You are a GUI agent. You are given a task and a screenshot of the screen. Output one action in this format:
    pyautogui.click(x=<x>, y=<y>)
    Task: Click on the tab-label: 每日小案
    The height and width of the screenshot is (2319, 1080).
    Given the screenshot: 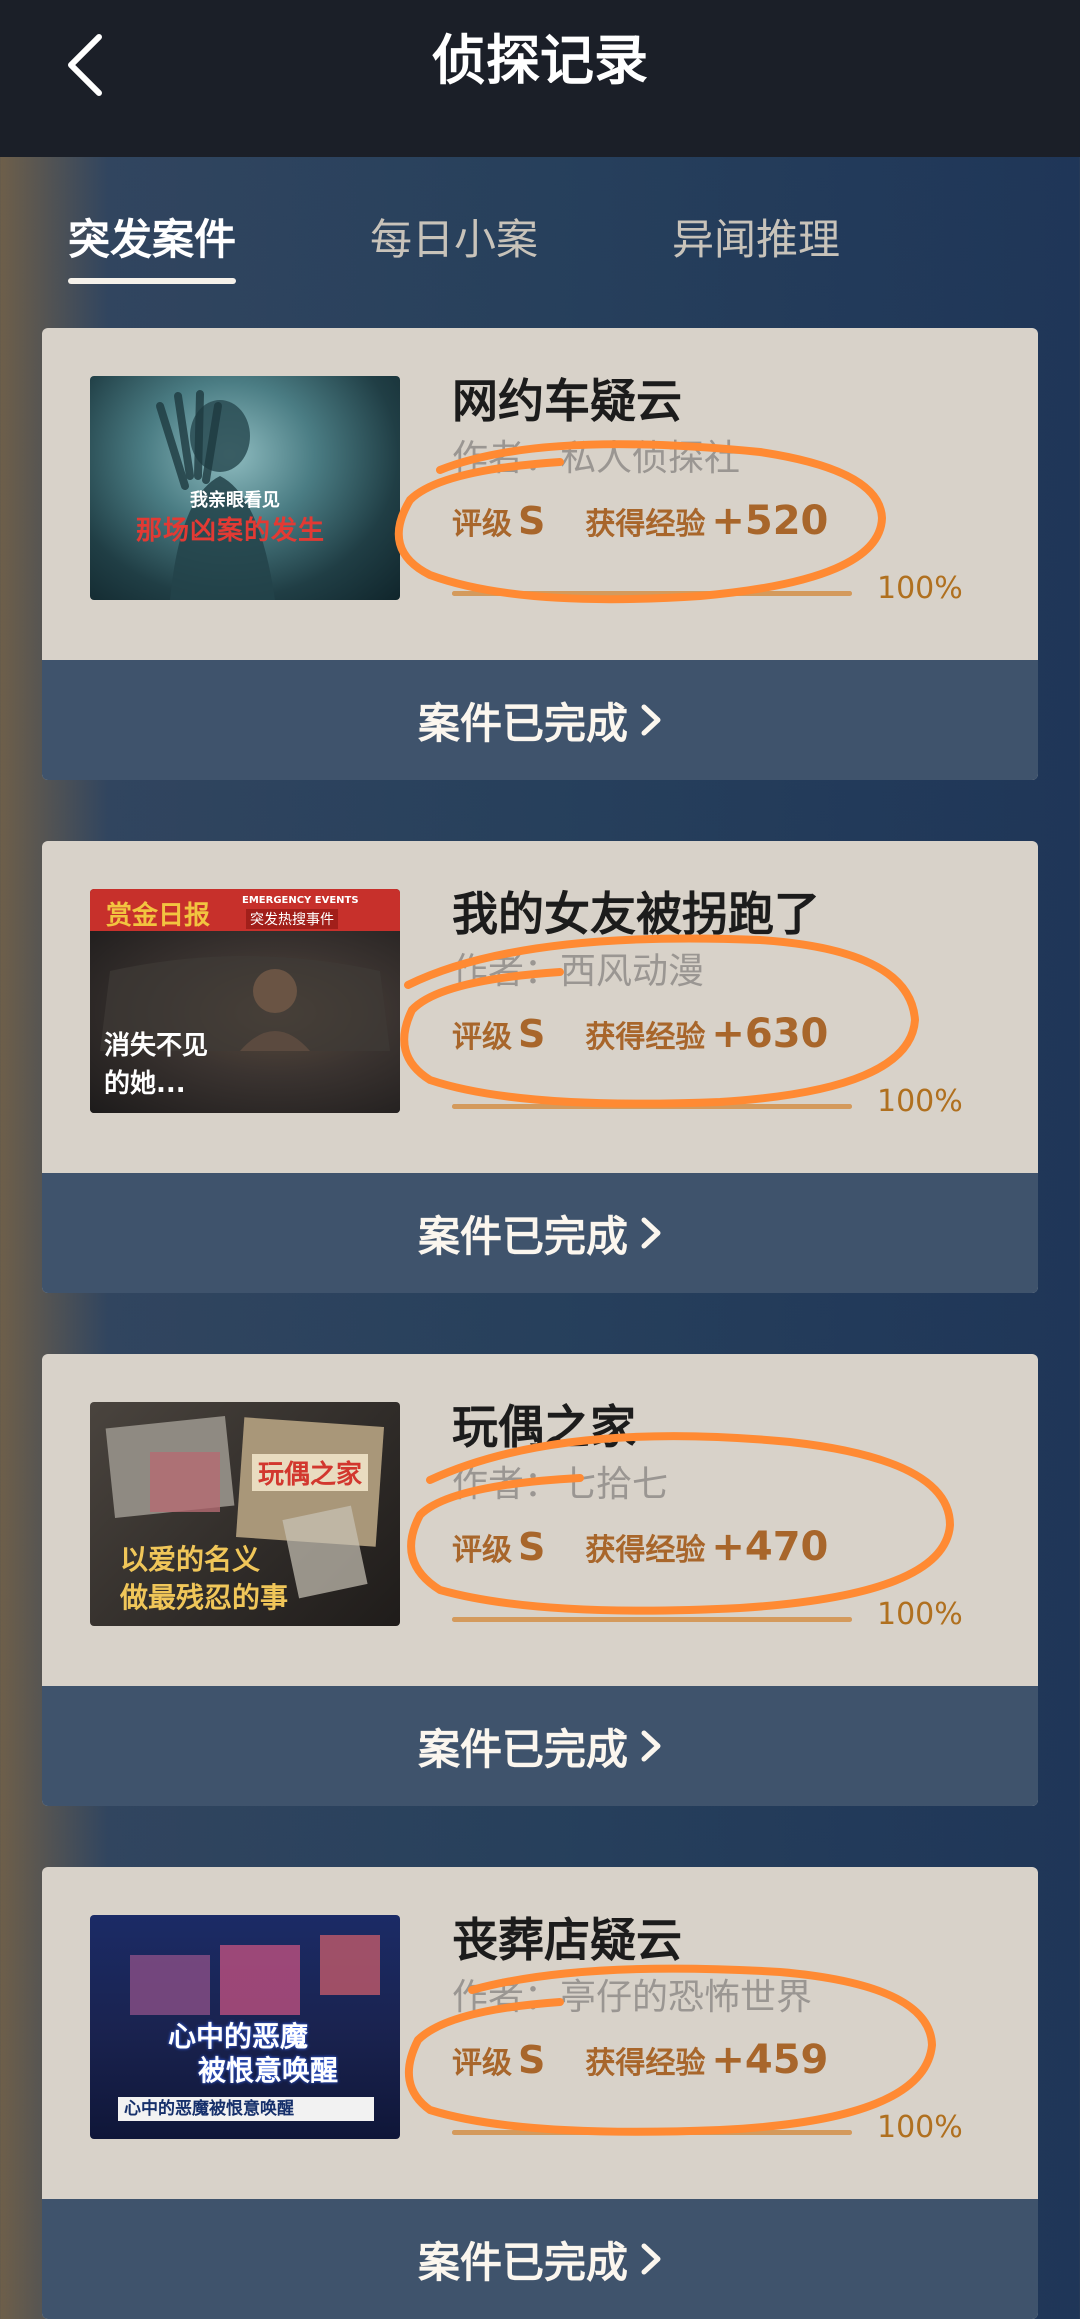 What is the action you would take?
    pyautogui.click(x=454, y=239)
    